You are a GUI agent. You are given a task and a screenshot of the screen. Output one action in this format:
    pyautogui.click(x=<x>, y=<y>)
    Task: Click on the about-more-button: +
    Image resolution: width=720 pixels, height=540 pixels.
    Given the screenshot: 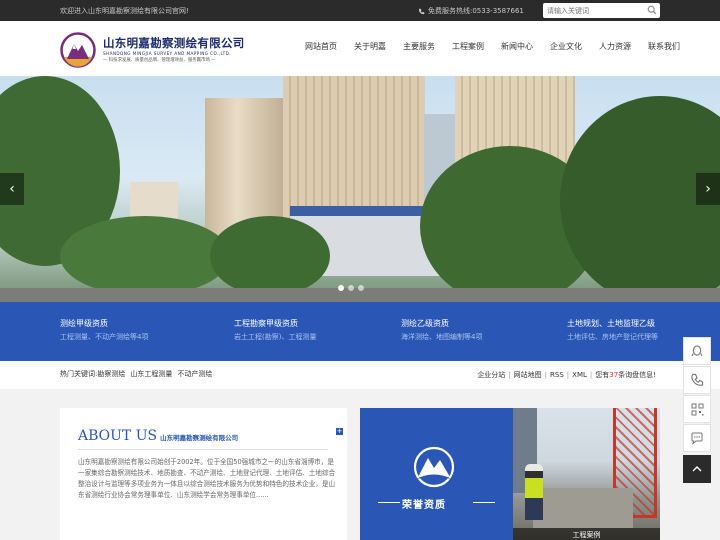 What is the action you would take?
    pyautogui.click(x=339, y=431)
    